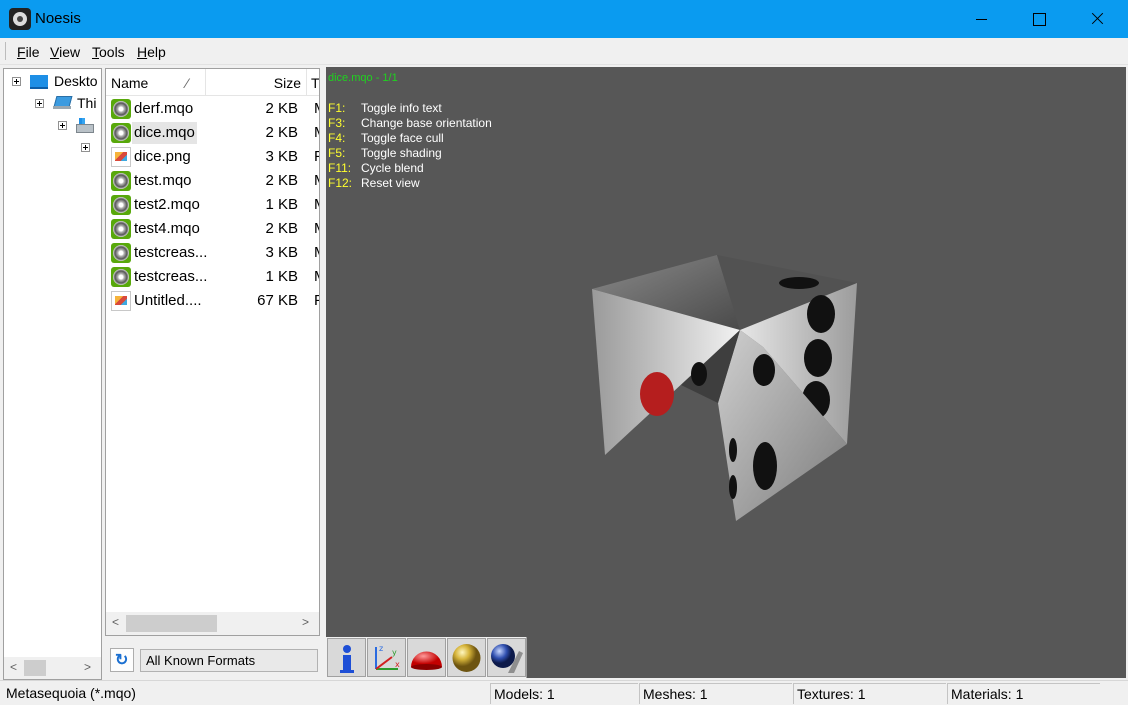 Image resolution: width=1128 pixels, height=705 pixels. What do you see at coordinates (381, 648) in the screenshot?
I see `svg-text: z` at bounding box center [381, 648].